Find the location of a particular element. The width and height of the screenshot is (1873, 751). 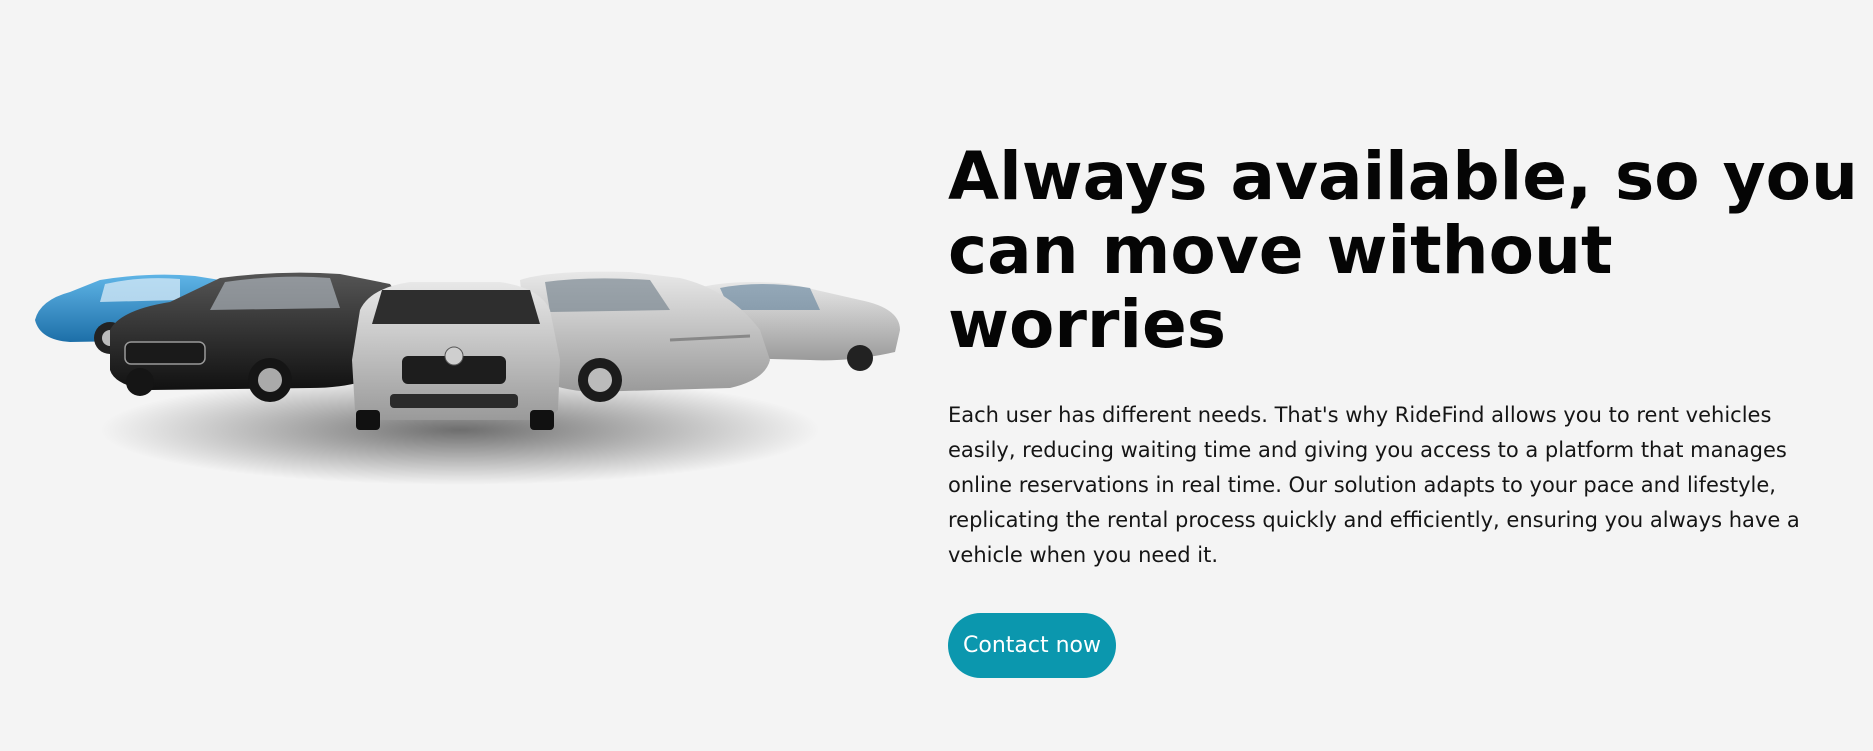

silver-sedan-center is located at coordinates (456, 356).